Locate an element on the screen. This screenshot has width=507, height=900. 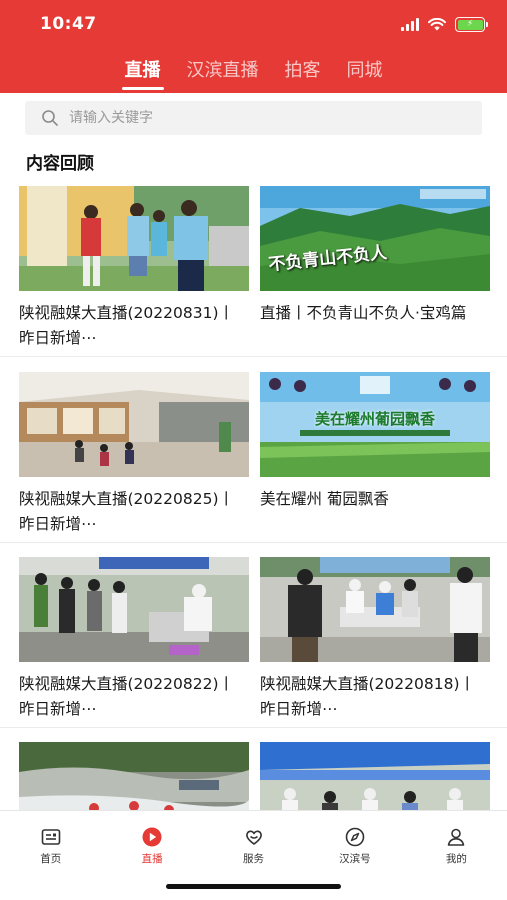
app-header: 10:47 ⚡ 直播 汉滨直播 拍客 同城 is located at coordinates (253, 46).